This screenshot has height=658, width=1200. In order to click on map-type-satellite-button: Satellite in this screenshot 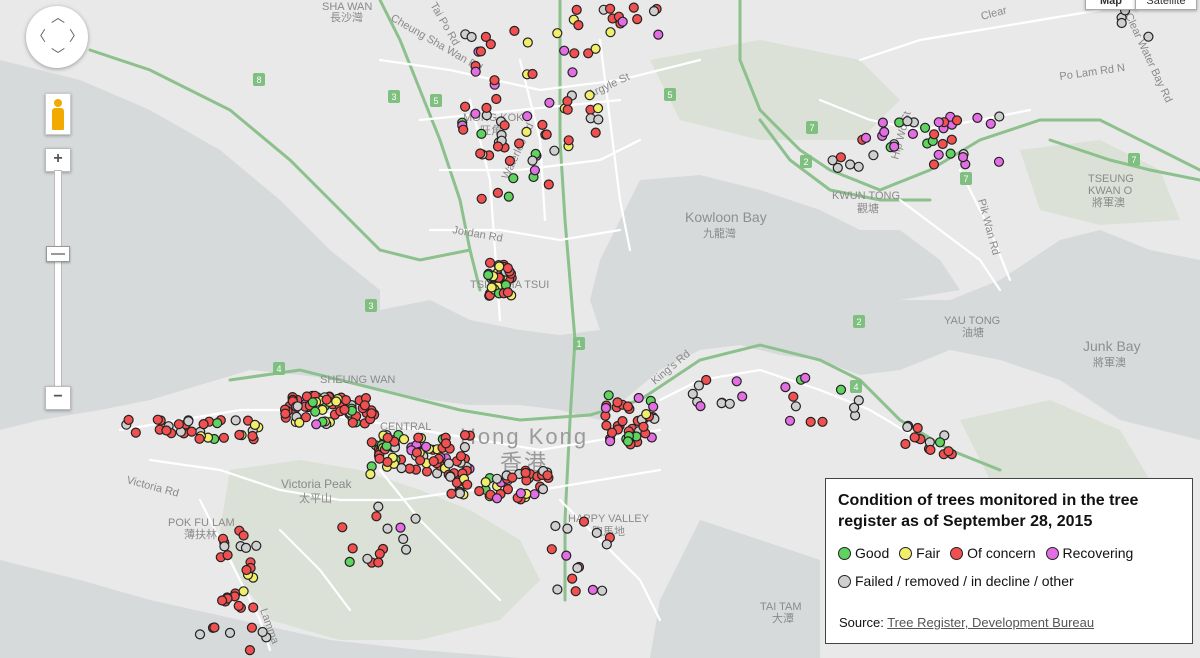, I will do `click(1166, 5)`.